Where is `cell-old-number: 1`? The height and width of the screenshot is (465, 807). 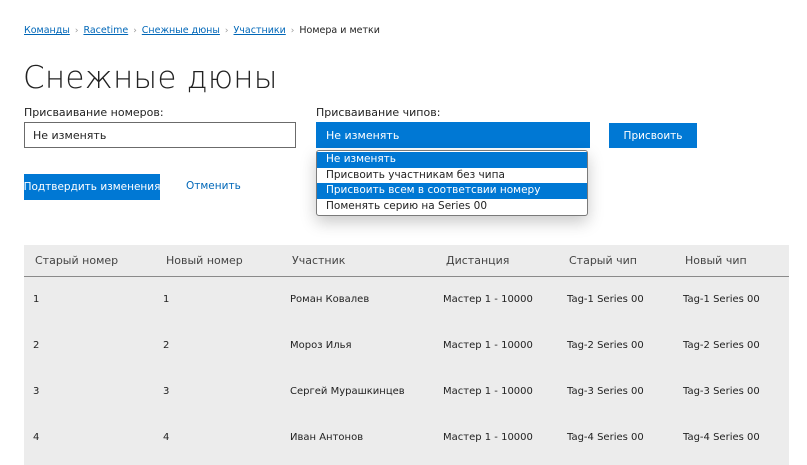 cell-old-number: 1 is located at coordinates (36, 299).